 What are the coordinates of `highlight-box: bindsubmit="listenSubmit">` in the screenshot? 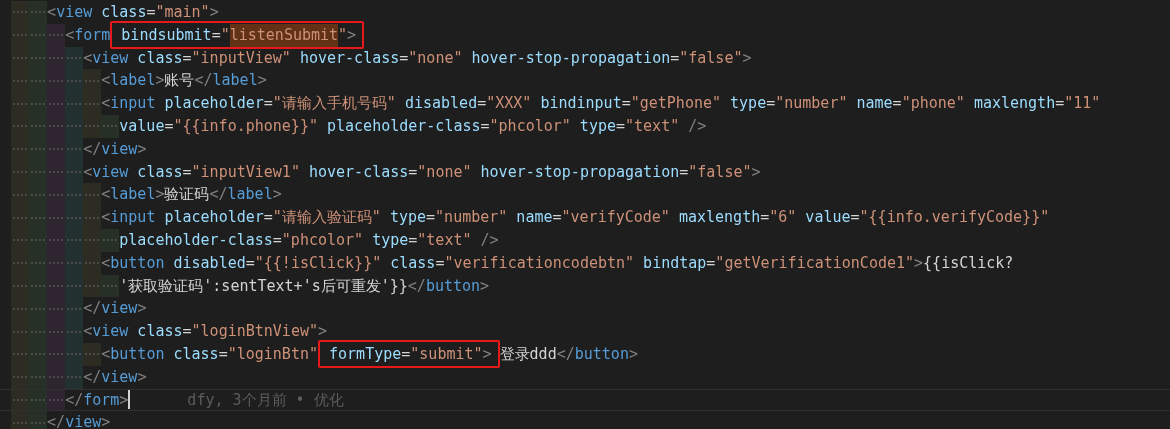 It's located at (237, 35).